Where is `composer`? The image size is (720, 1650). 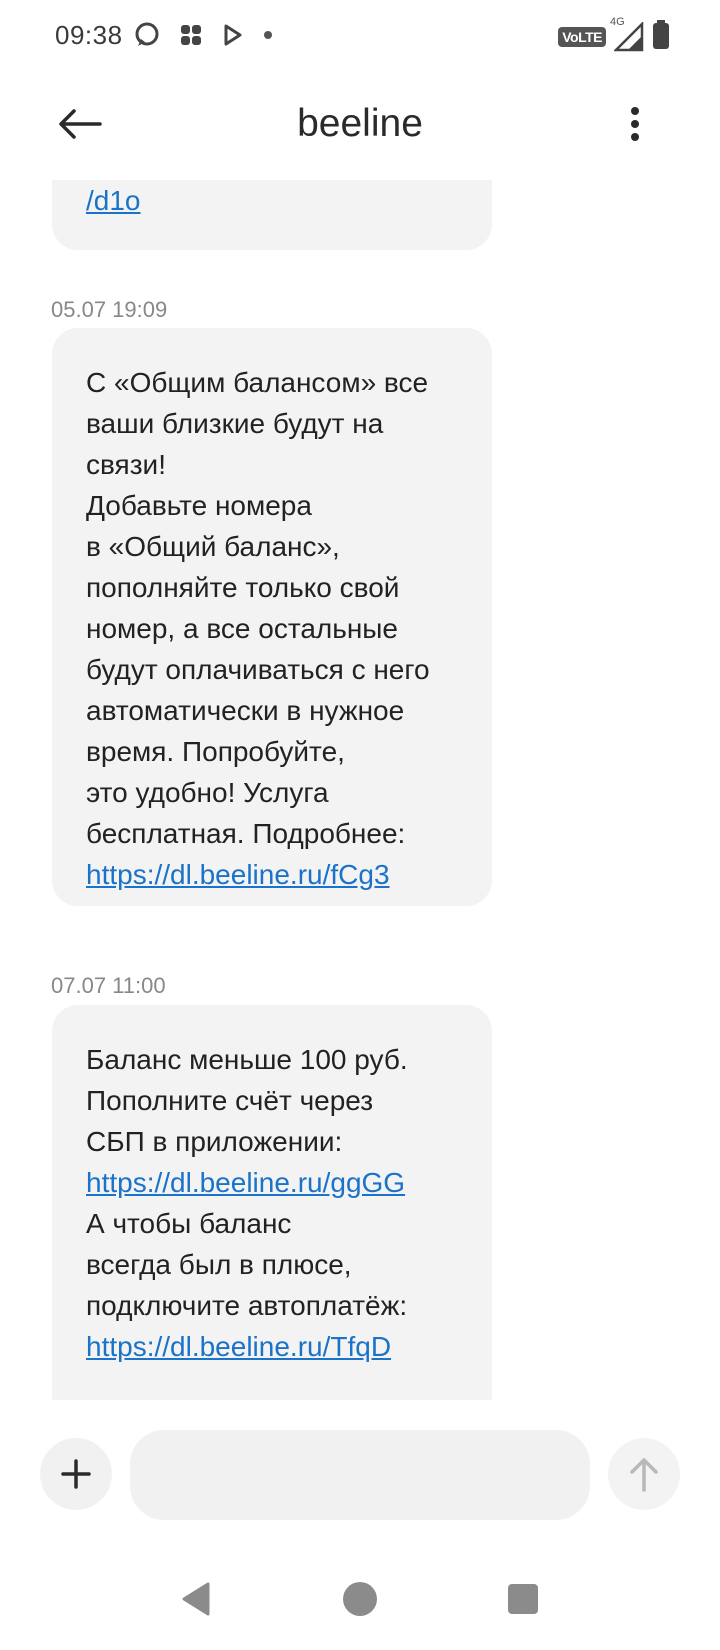 composer is located at coordinates (360, 1475).